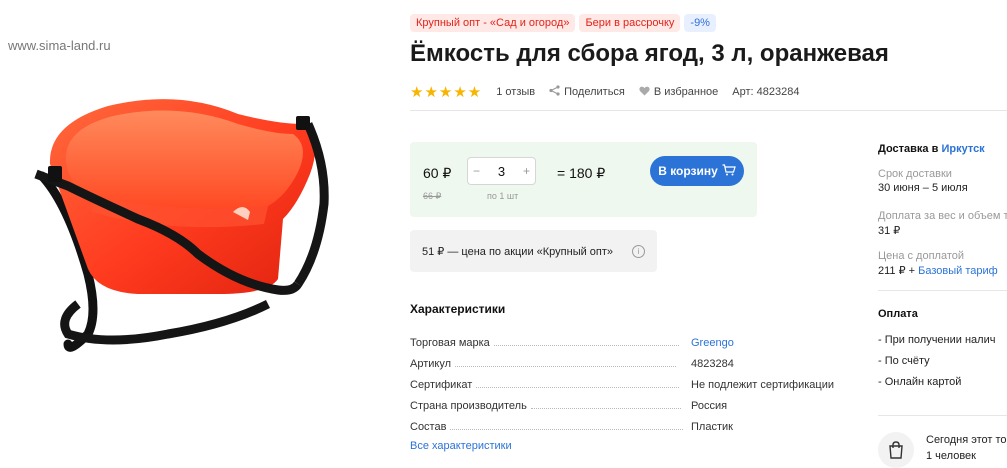  Describe the element at coordinates (920, 382) in the screenshot. I see `payment-option: - Онлайн картой` at that location.